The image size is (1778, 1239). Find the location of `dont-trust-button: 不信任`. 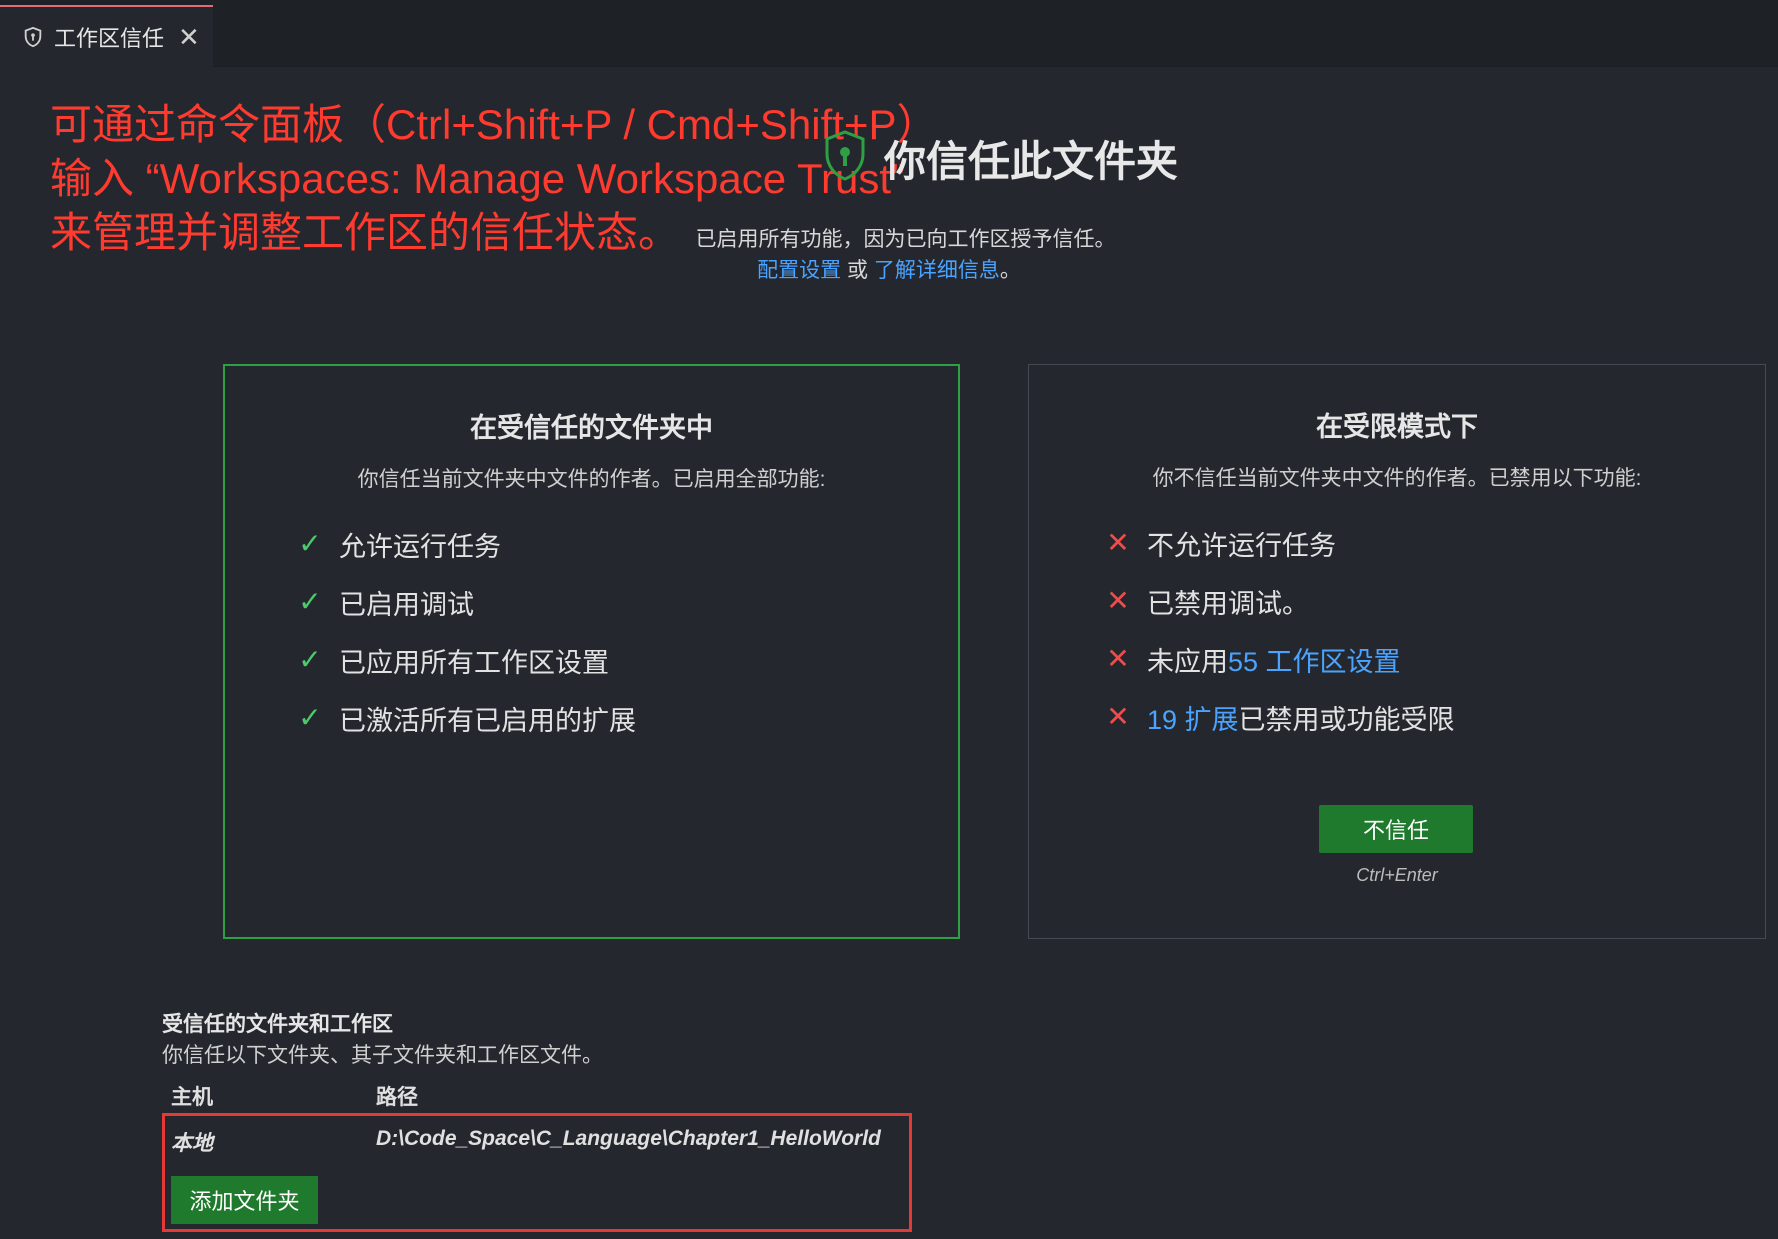

dont-trust-button: 不信任 is located at coordinates (1396, 829).